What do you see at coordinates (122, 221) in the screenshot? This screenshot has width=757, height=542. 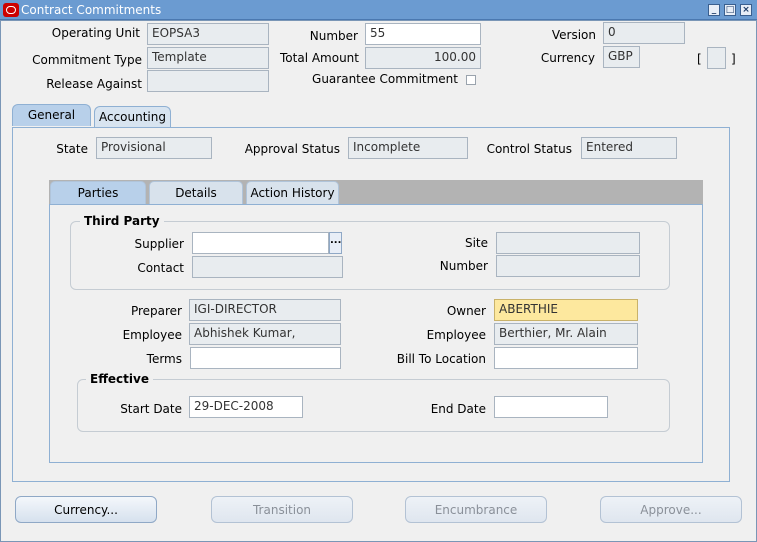 I see `third-party-title: Third Party` at bounding box center [122, 221].